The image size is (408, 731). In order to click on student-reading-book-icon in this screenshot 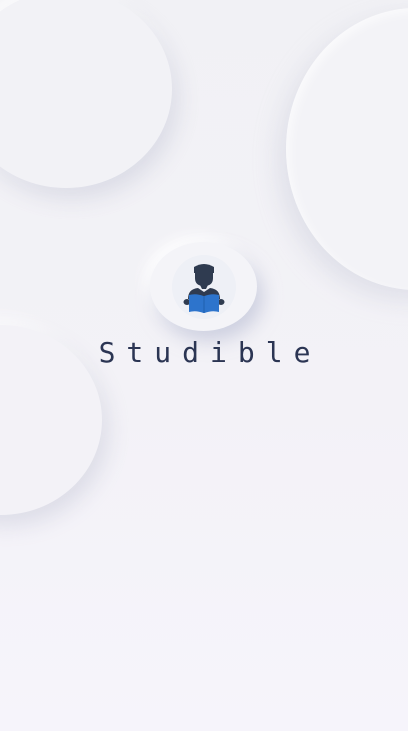, I will do `click(203, 288)`.